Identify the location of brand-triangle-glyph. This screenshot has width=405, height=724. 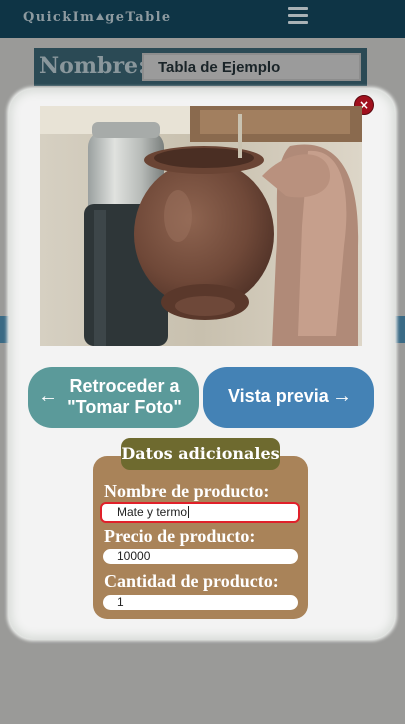
(100, 16).